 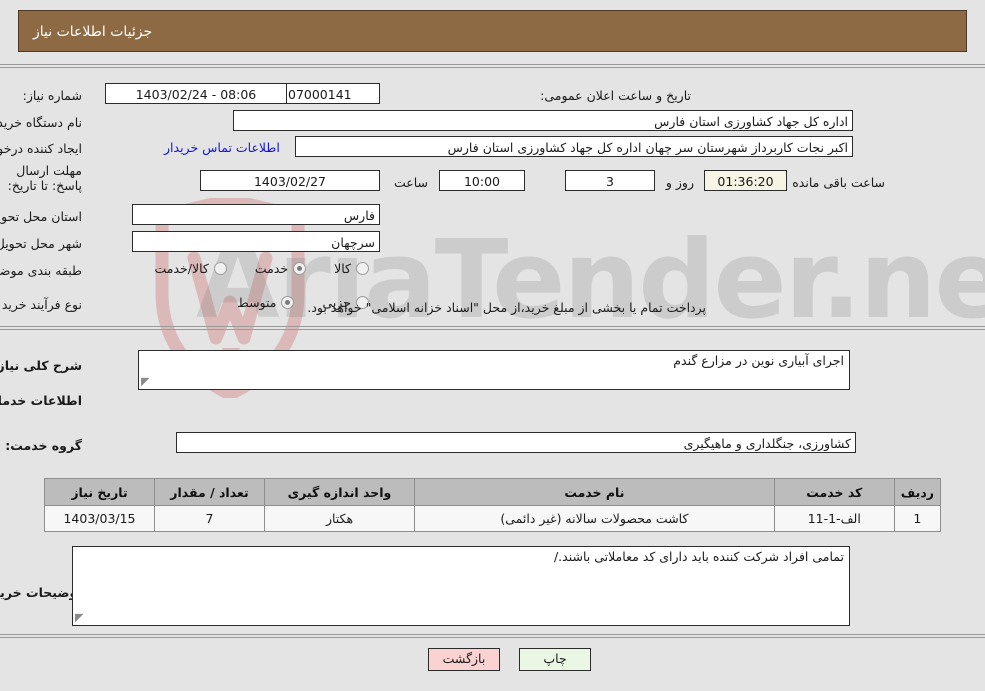 What do you see at coordinates (41, 400) in the screenshot?
I see `services-section-title: اطلاعات خدمات مورد نیاز` at bounding box center [41, 400].